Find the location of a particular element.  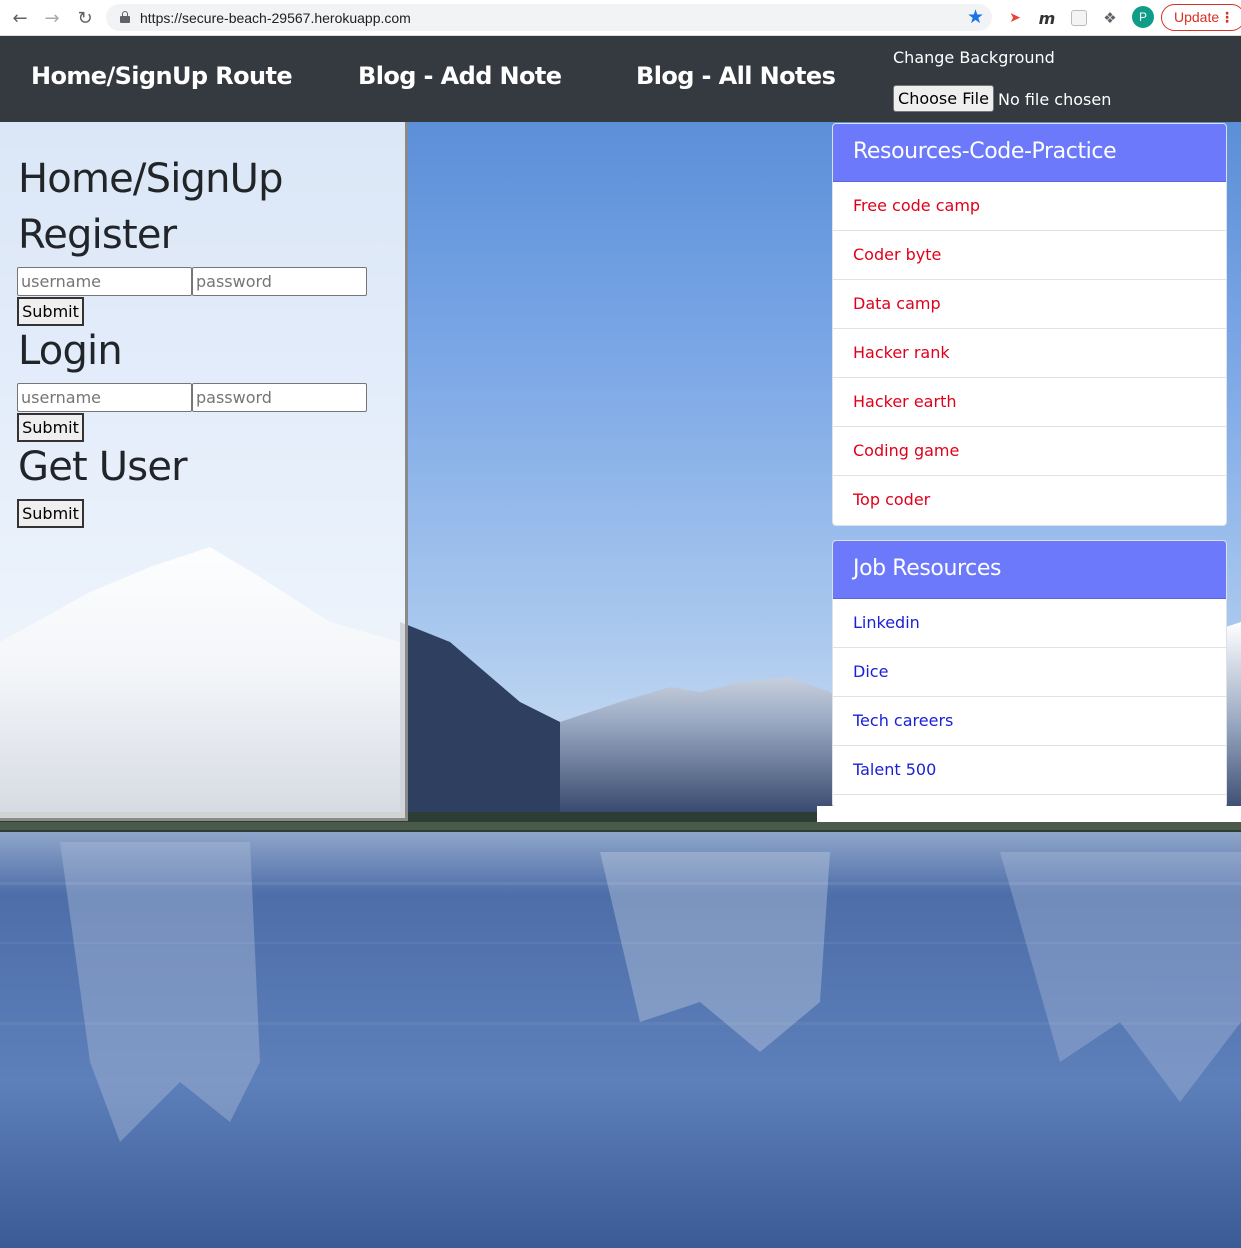

register-password-input: password is located at coordinates (279, 281).